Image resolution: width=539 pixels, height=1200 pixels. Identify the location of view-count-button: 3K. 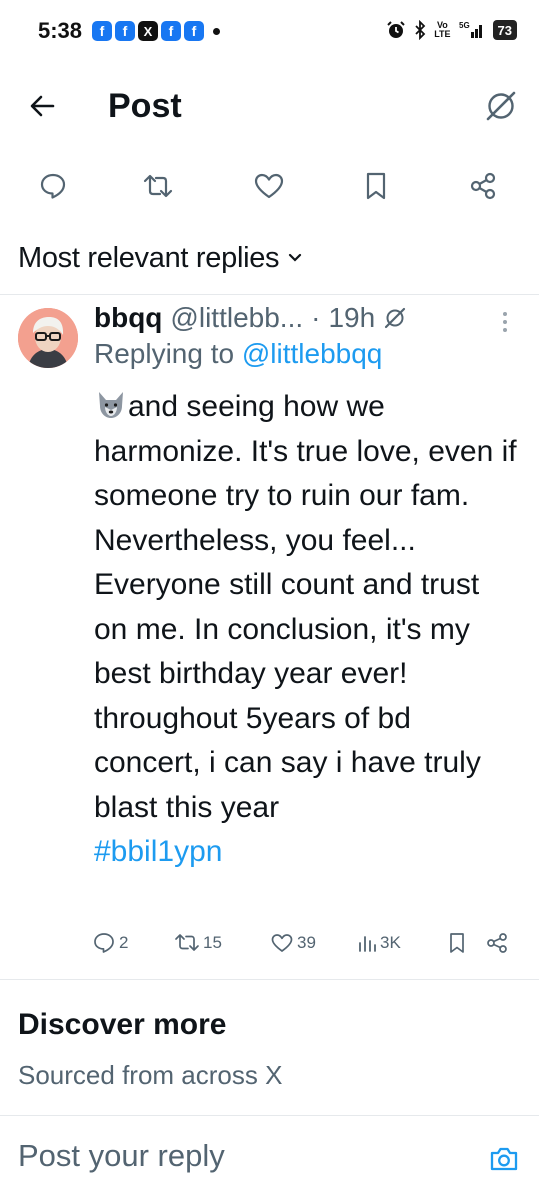
(379, 943).